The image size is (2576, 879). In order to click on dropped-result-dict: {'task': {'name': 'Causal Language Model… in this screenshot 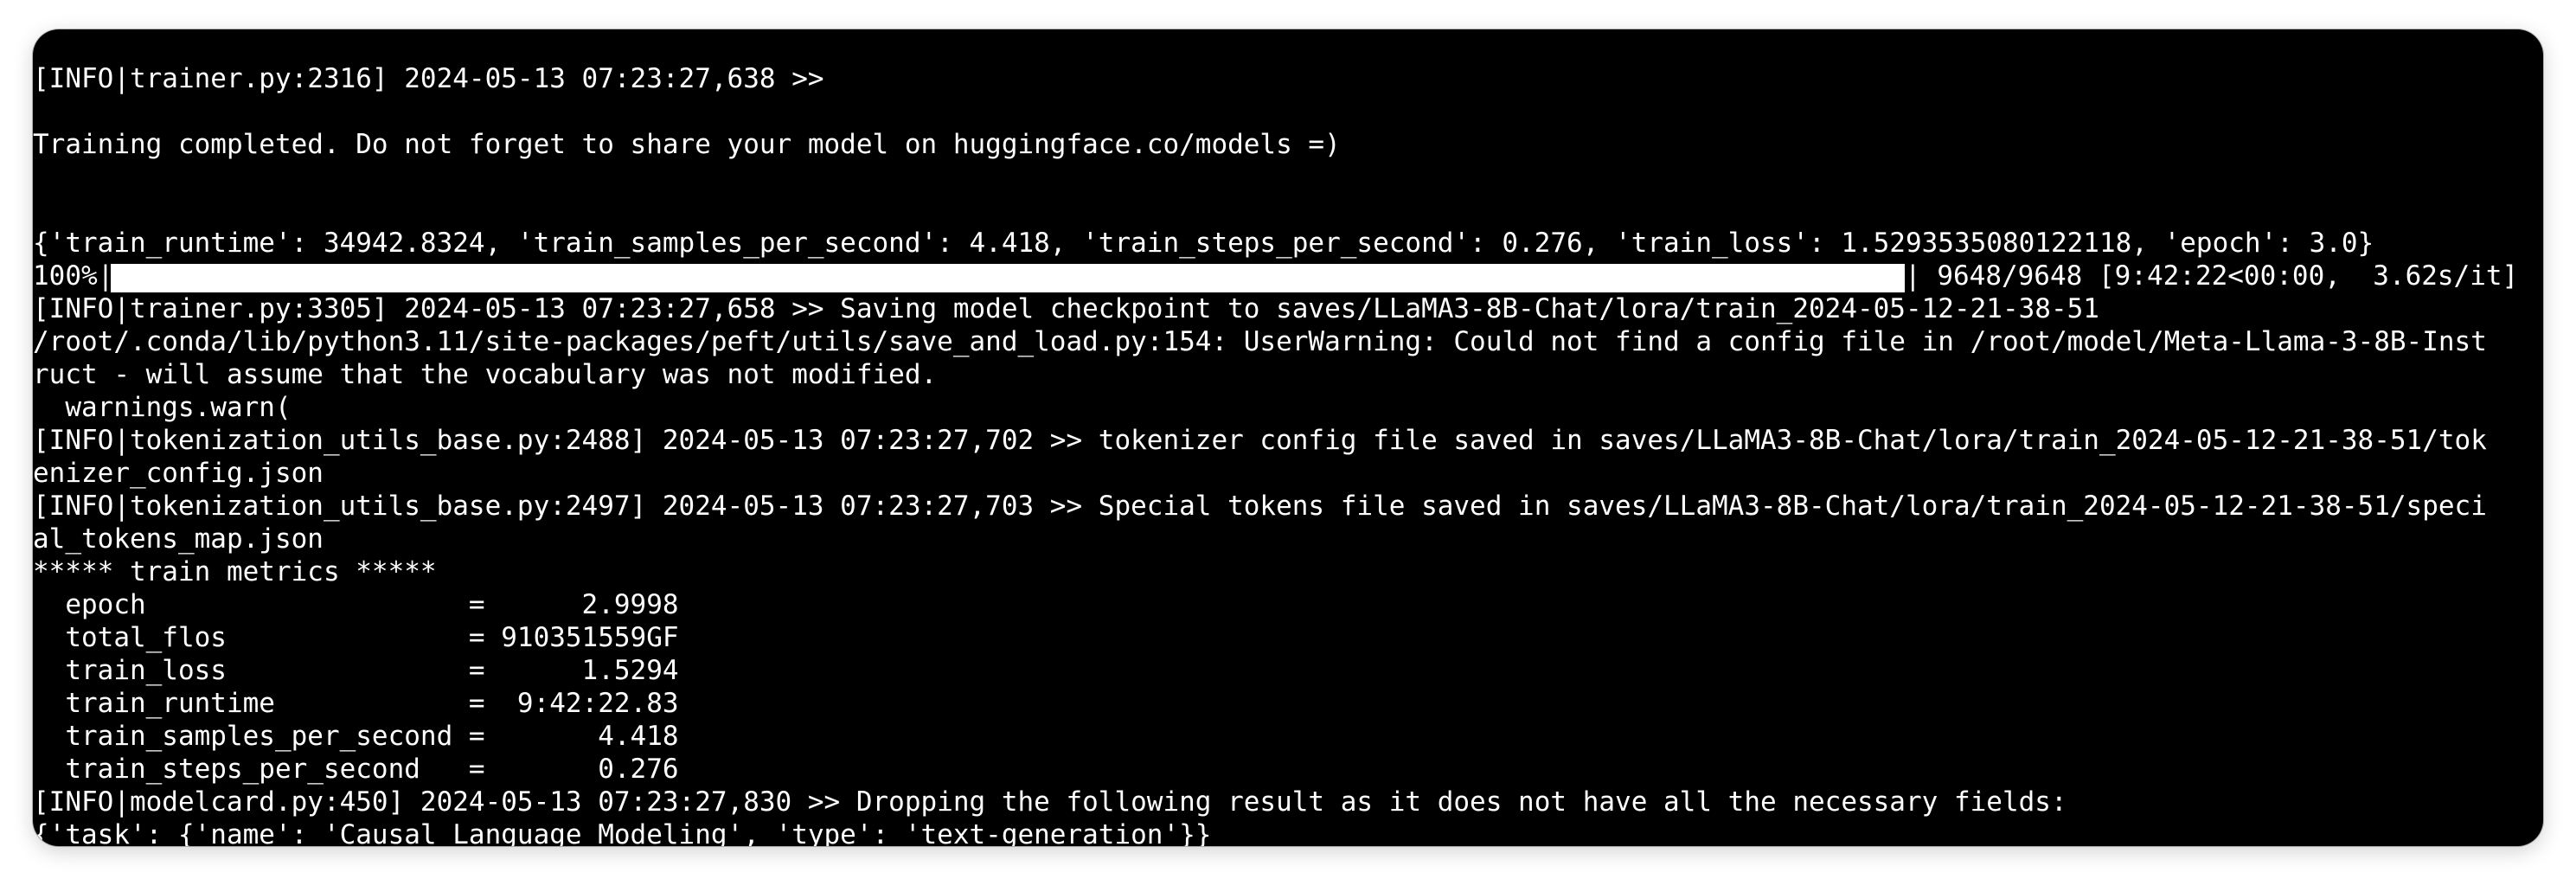, I will do `click(622, 832)`.